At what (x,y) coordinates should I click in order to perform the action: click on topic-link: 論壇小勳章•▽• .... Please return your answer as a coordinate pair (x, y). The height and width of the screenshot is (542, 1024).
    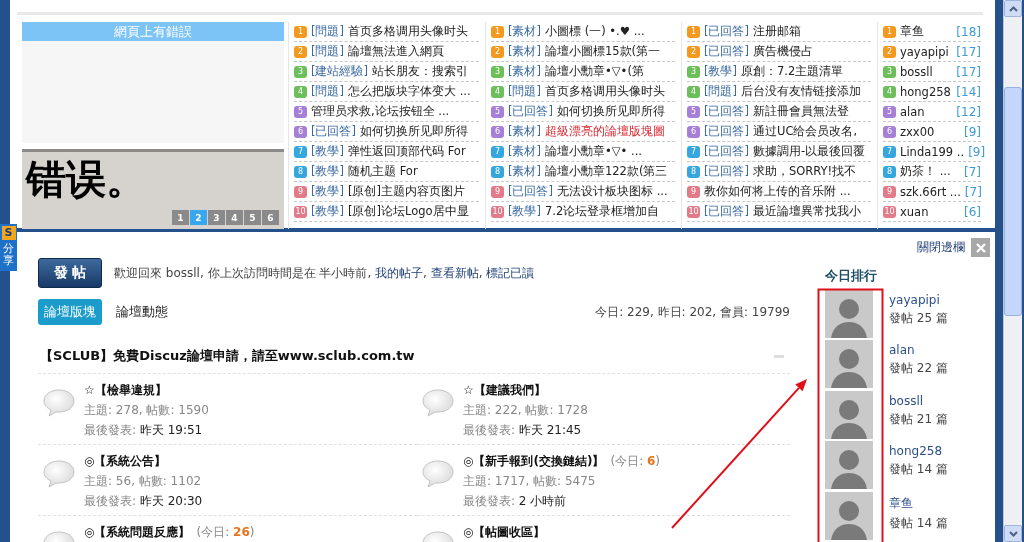
    Looking at the image, I should click on (594, 151).